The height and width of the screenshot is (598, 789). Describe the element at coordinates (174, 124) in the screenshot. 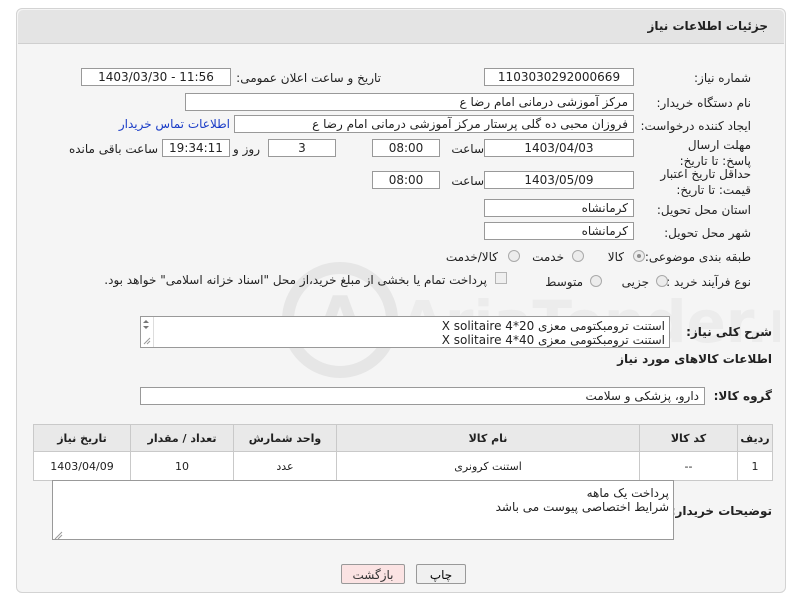

I see `buyer-contact-link: اطلاعات تماس خریدار` at that location.